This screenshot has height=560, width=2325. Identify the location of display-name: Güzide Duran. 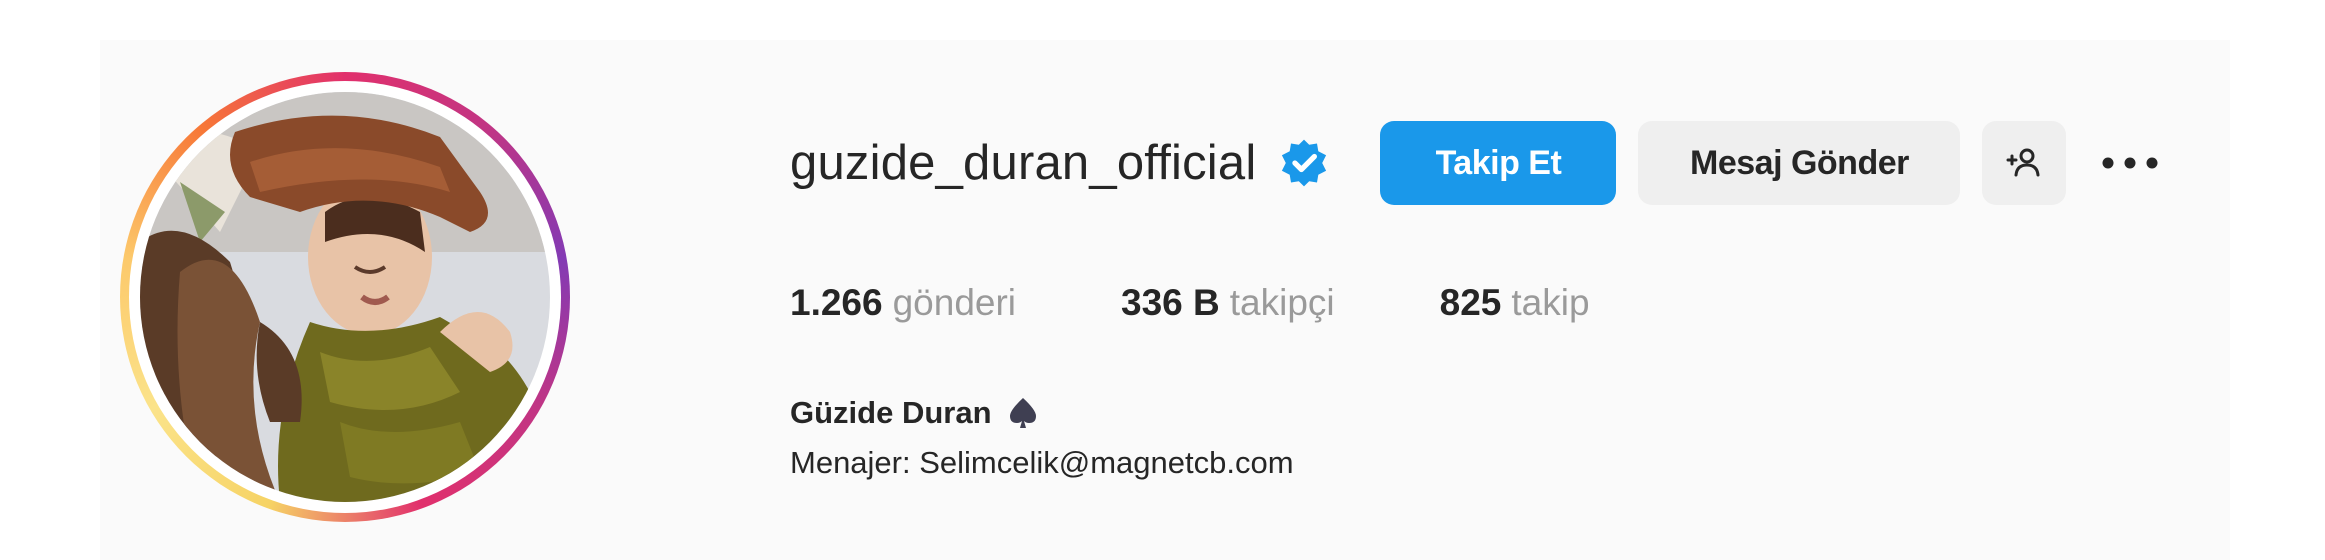
(915, 413).